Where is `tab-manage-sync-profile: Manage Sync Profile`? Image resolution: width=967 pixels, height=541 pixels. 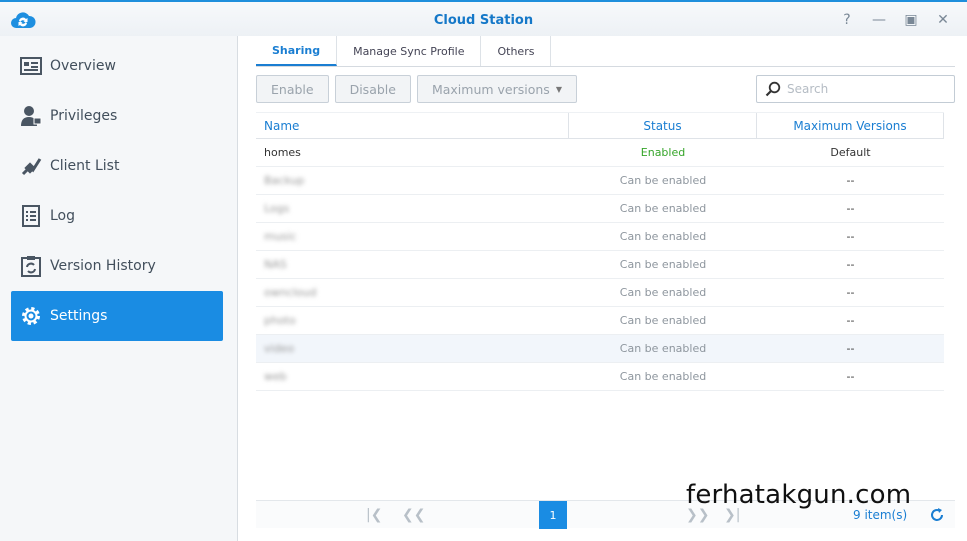
tab-manage-sync-profile: Manage Sync Profile is located at coordinates (409, 51).